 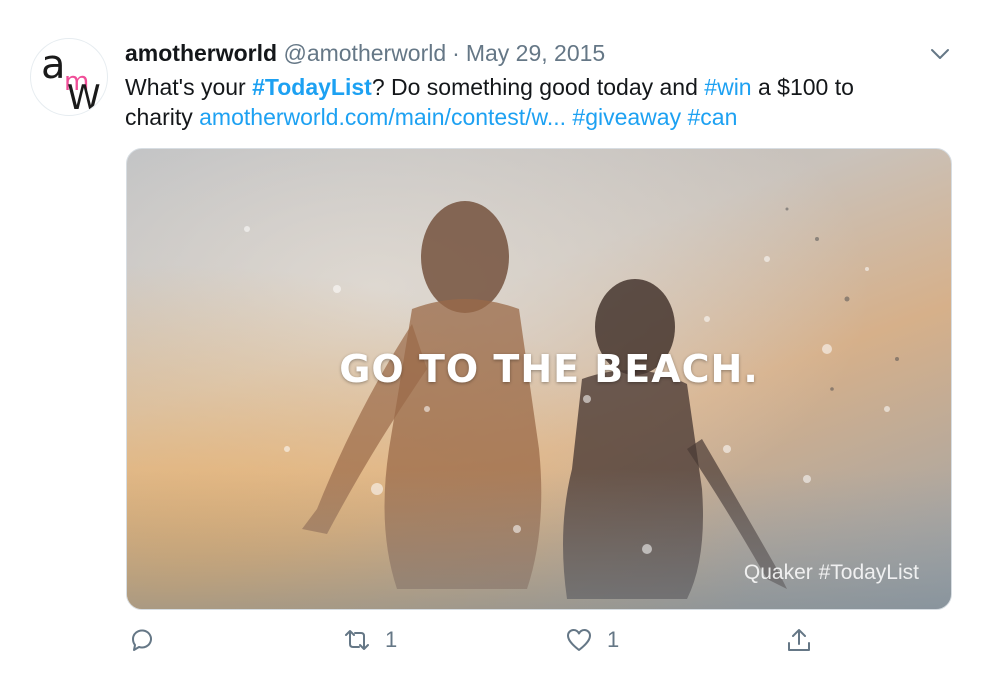 I want to click on heart-icon, so click(x=579, y=640).